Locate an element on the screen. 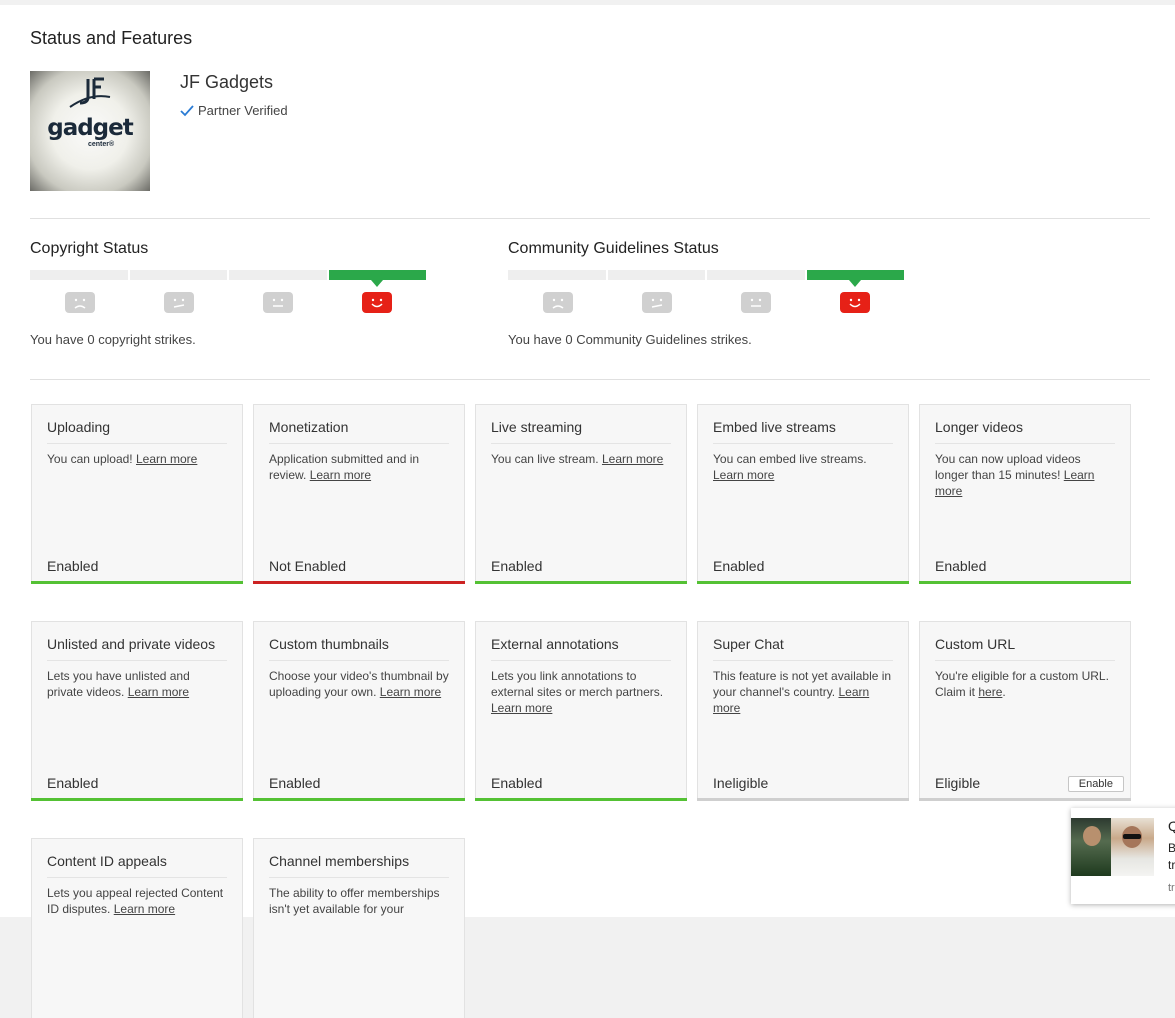 The width and height of the screenshot is (1175, 1018). feature-description: You can embed live streams. Learn more is located at coordinates (790, 467).